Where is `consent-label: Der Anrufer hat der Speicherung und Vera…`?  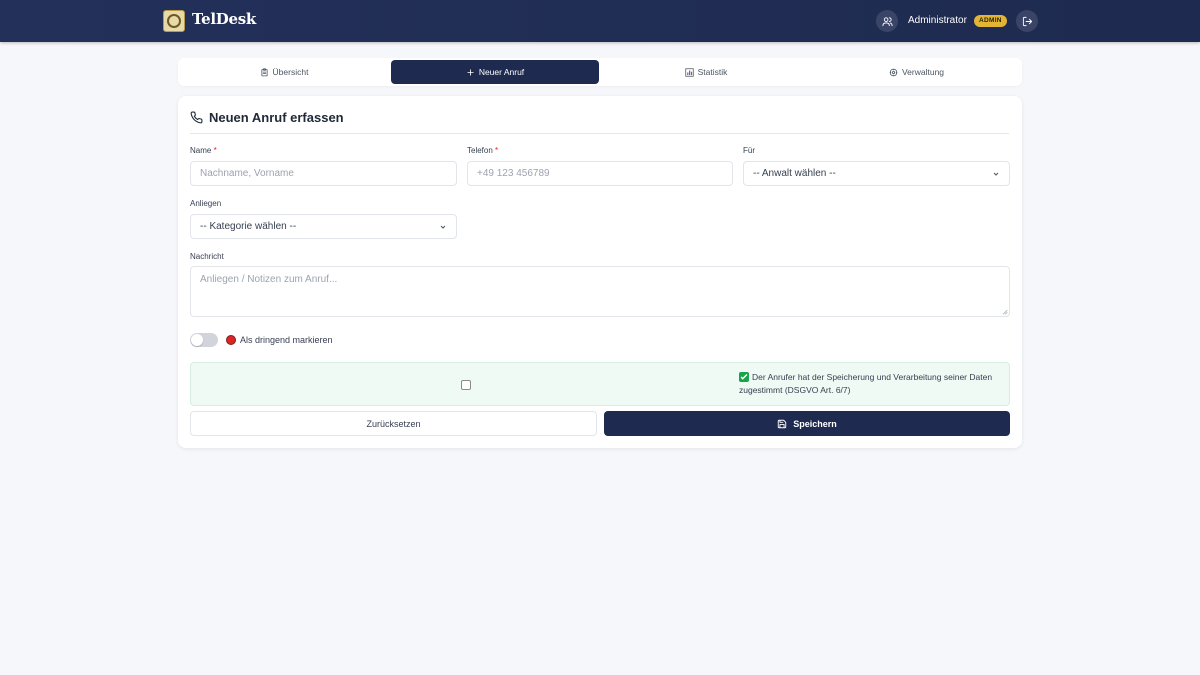 consent-label: Der Anrufer hat der Speicherung und Vera… is located at coordinates (866, 383).